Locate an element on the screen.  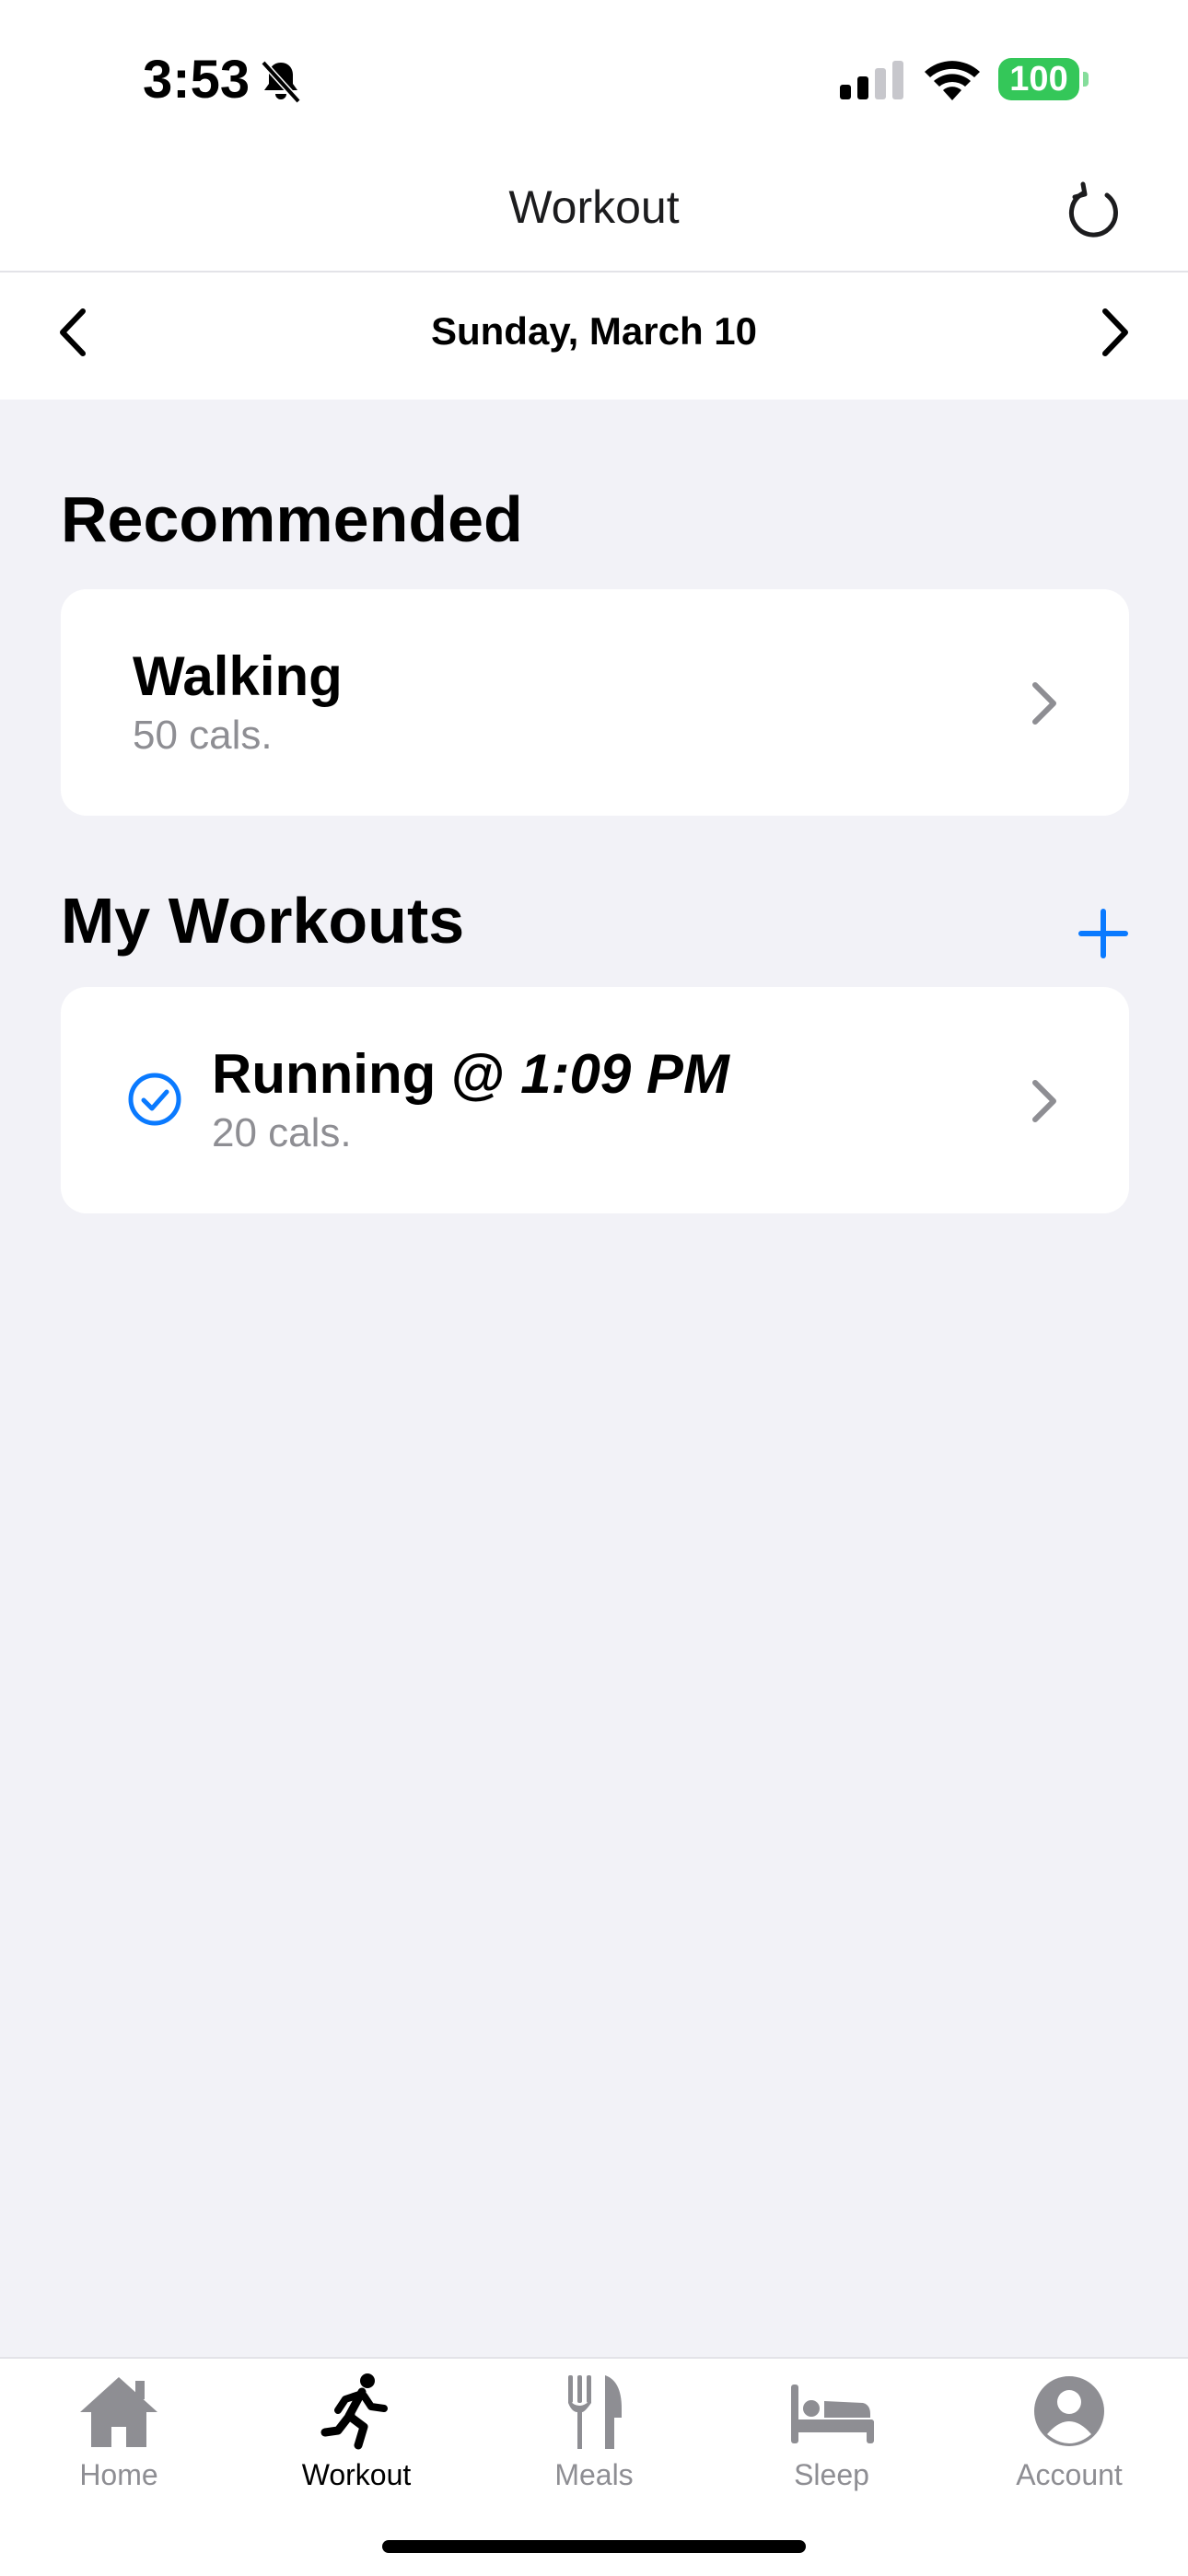
tab-label: Home is located at coordinates (119, 2474).